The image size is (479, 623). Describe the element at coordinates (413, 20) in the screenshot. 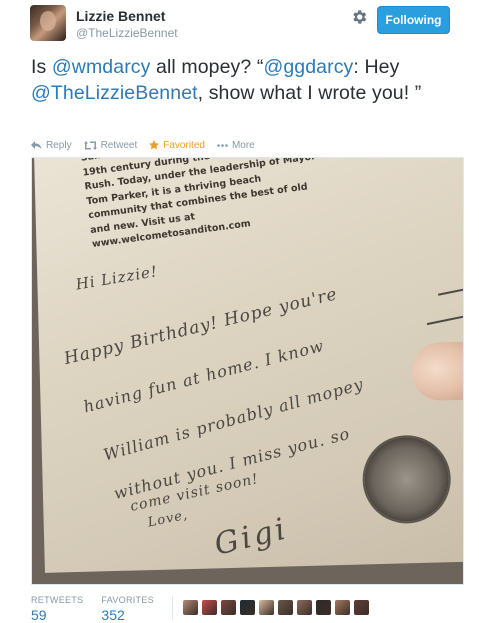

I see `following-button: Following` at that location.